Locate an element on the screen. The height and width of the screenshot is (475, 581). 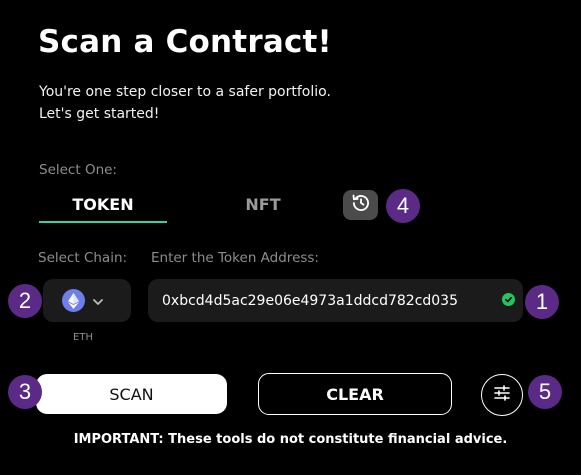
clear-button: CLEAR is located at coordinates (355, 394).